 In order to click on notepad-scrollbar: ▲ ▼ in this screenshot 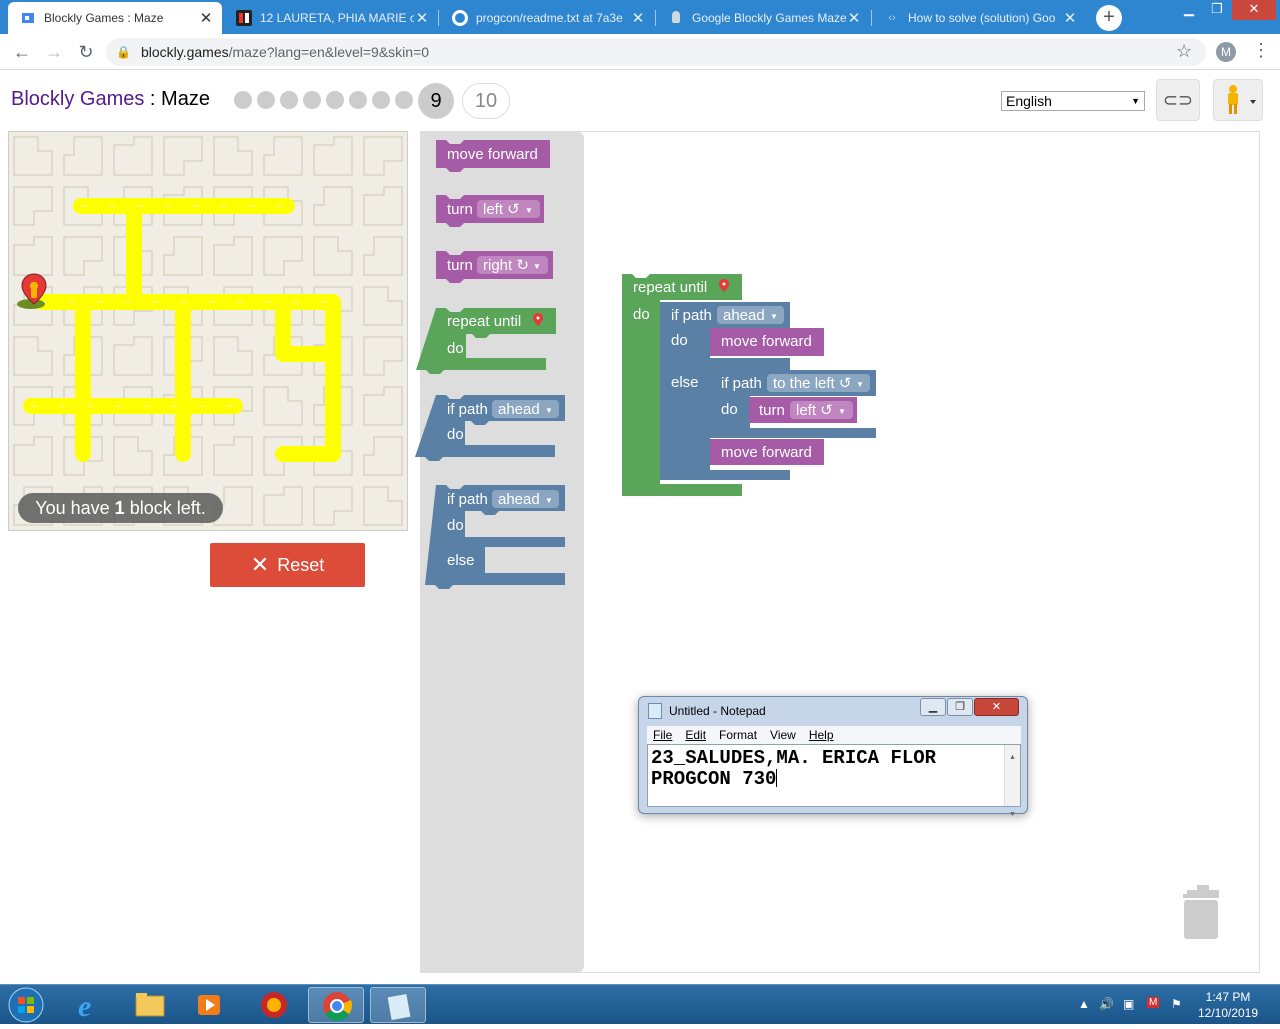, I will do `click(1012, 782)`.